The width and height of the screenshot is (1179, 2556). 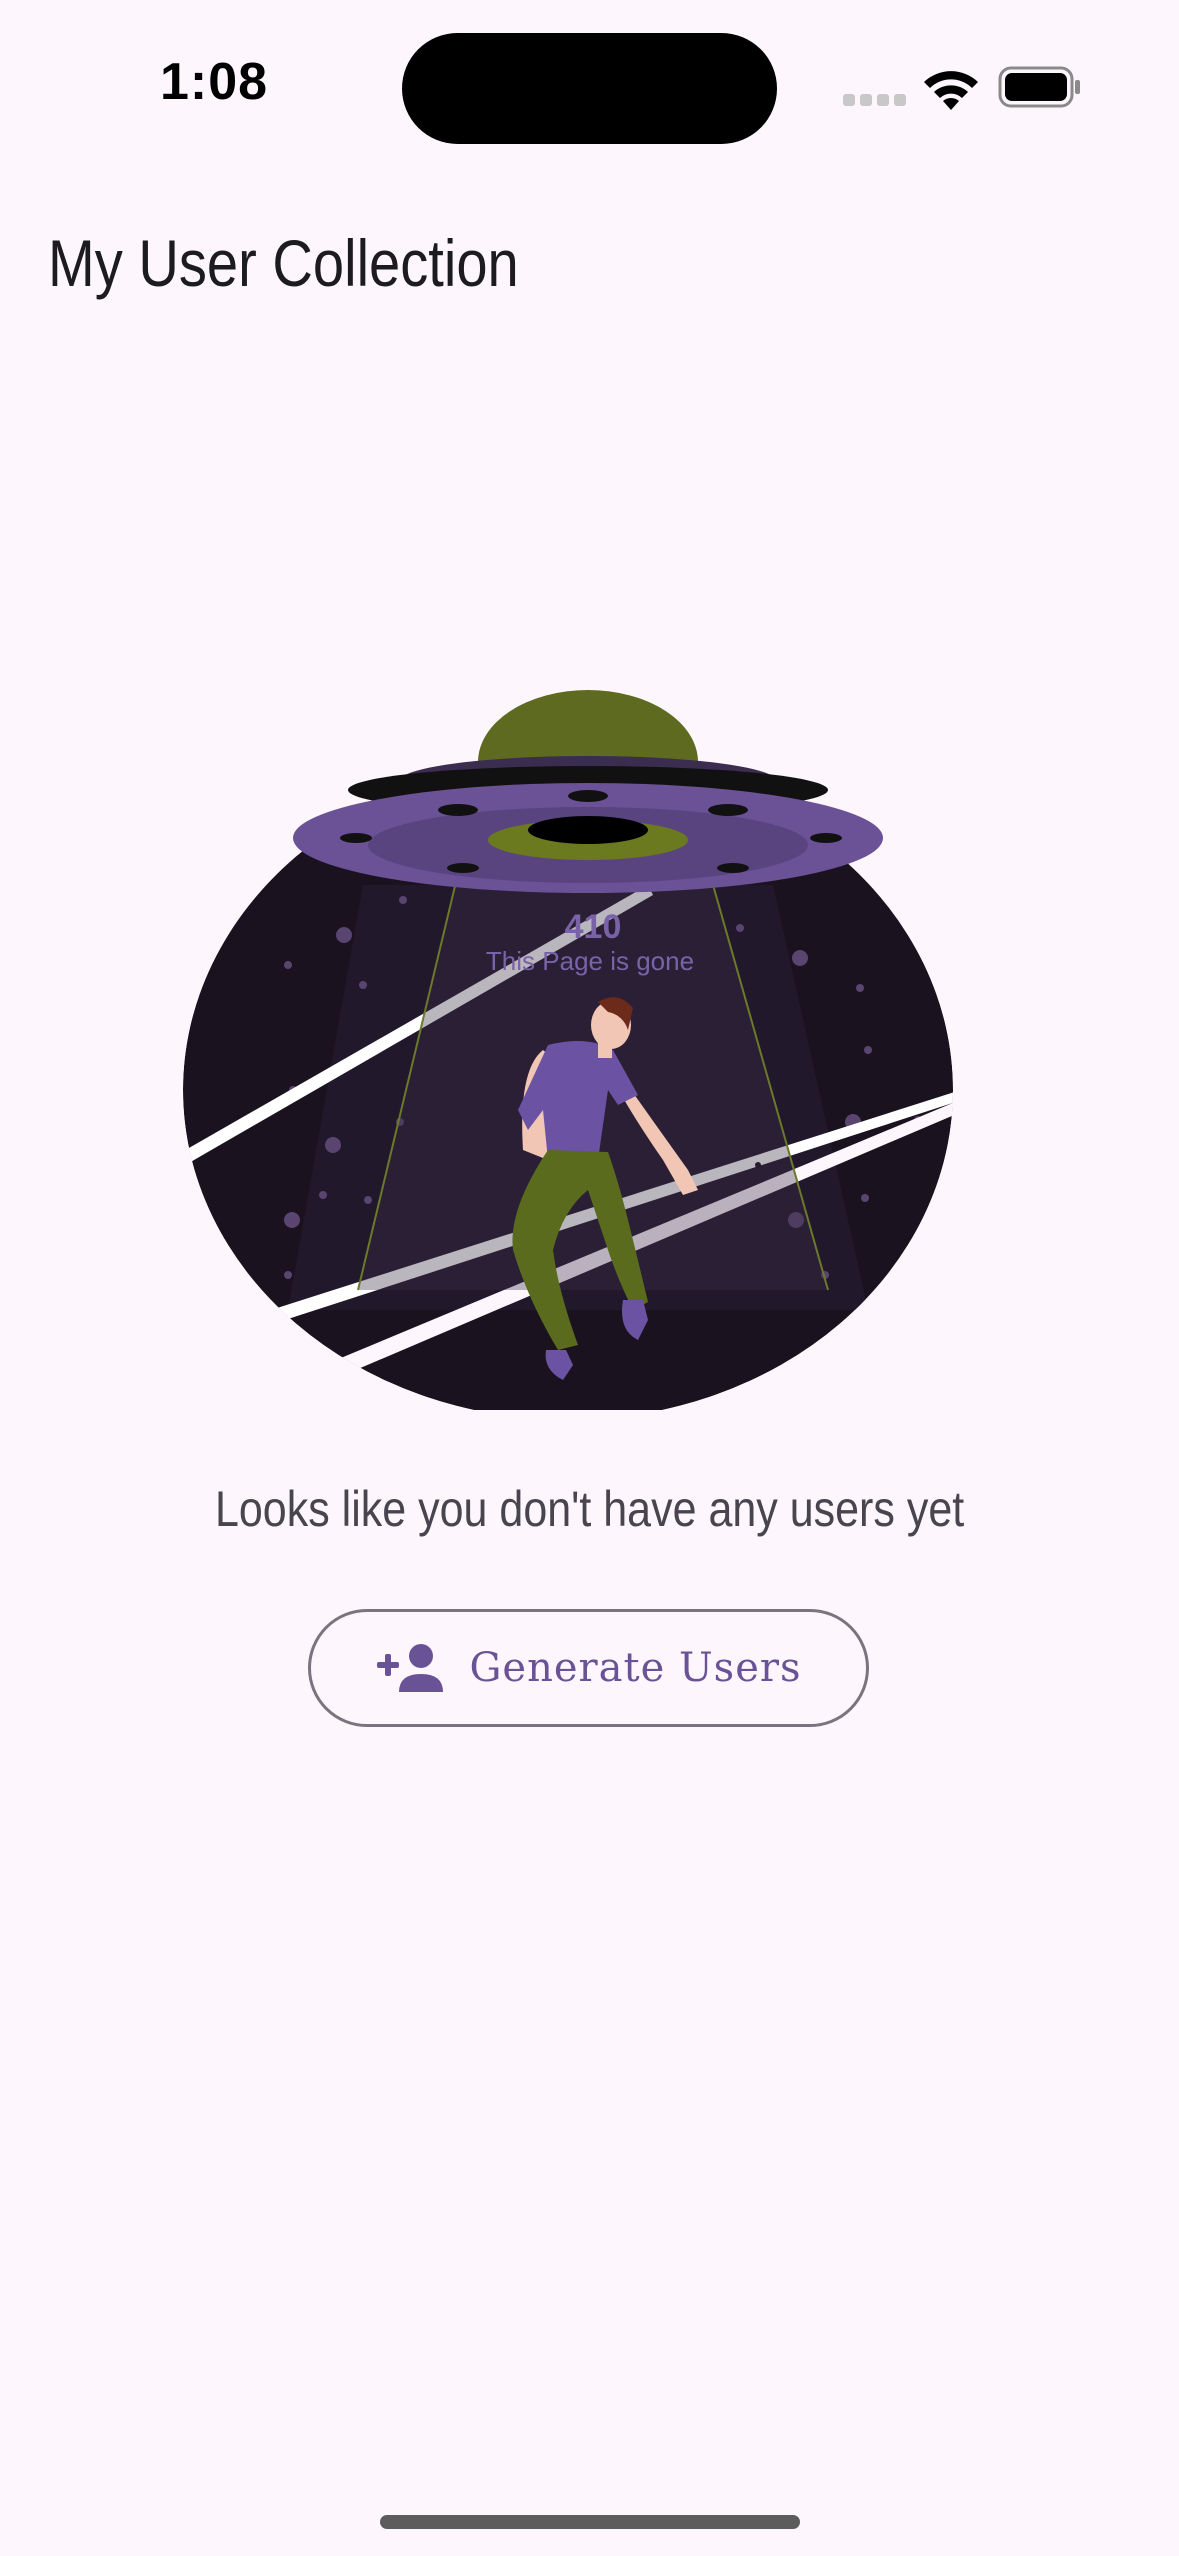 What do you see at coordinates (410, 1668) in the screenshot?
I see `person-add-icon` at bounding box center [410, 1668].